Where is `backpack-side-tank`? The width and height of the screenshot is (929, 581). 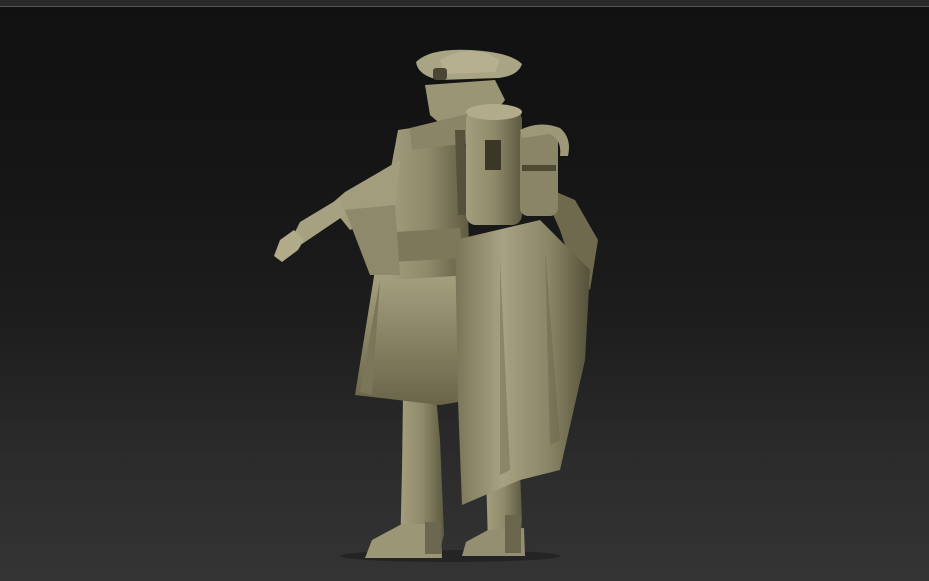
backpack-side-tank is located at coordinates (539, 172).